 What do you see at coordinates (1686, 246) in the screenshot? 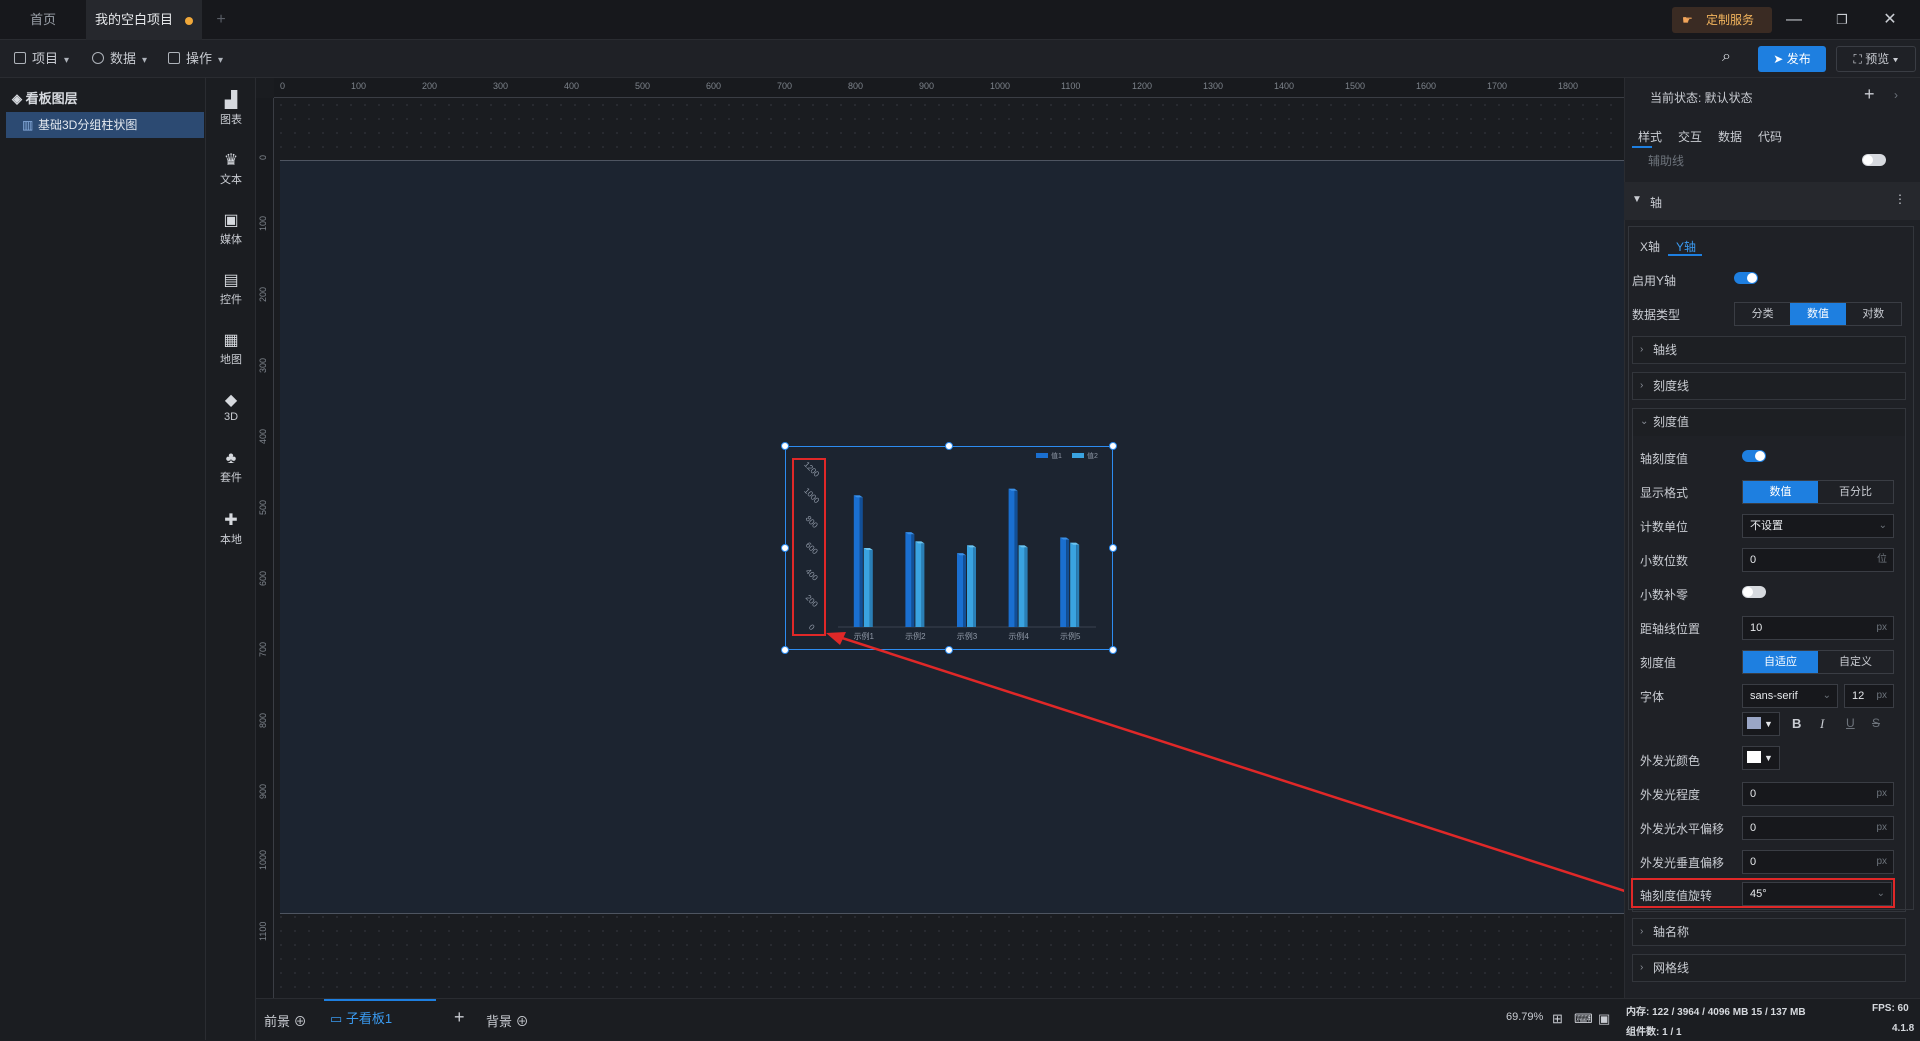
I see `tab-y-axis: Y轴` at bounding box center [1686, 246].